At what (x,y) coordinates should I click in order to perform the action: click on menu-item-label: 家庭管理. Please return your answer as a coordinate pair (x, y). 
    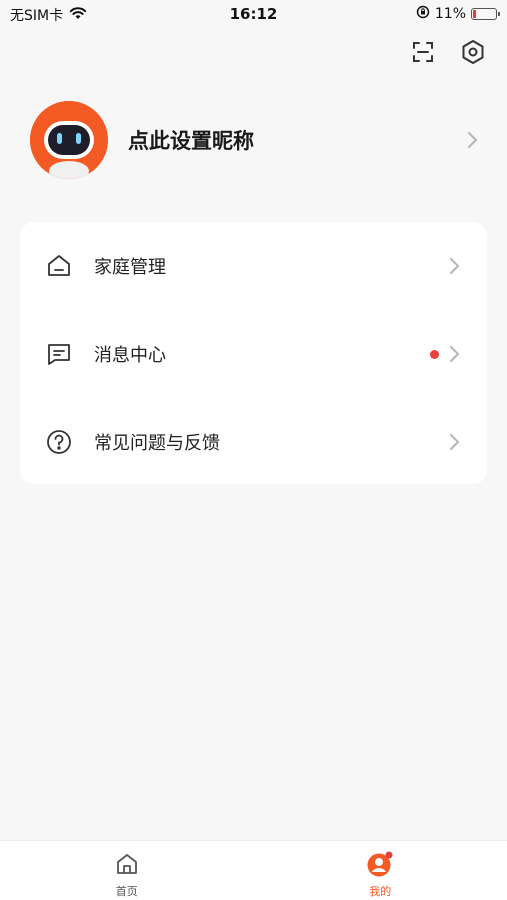
    Looking at the image, I should click on (130, 267).